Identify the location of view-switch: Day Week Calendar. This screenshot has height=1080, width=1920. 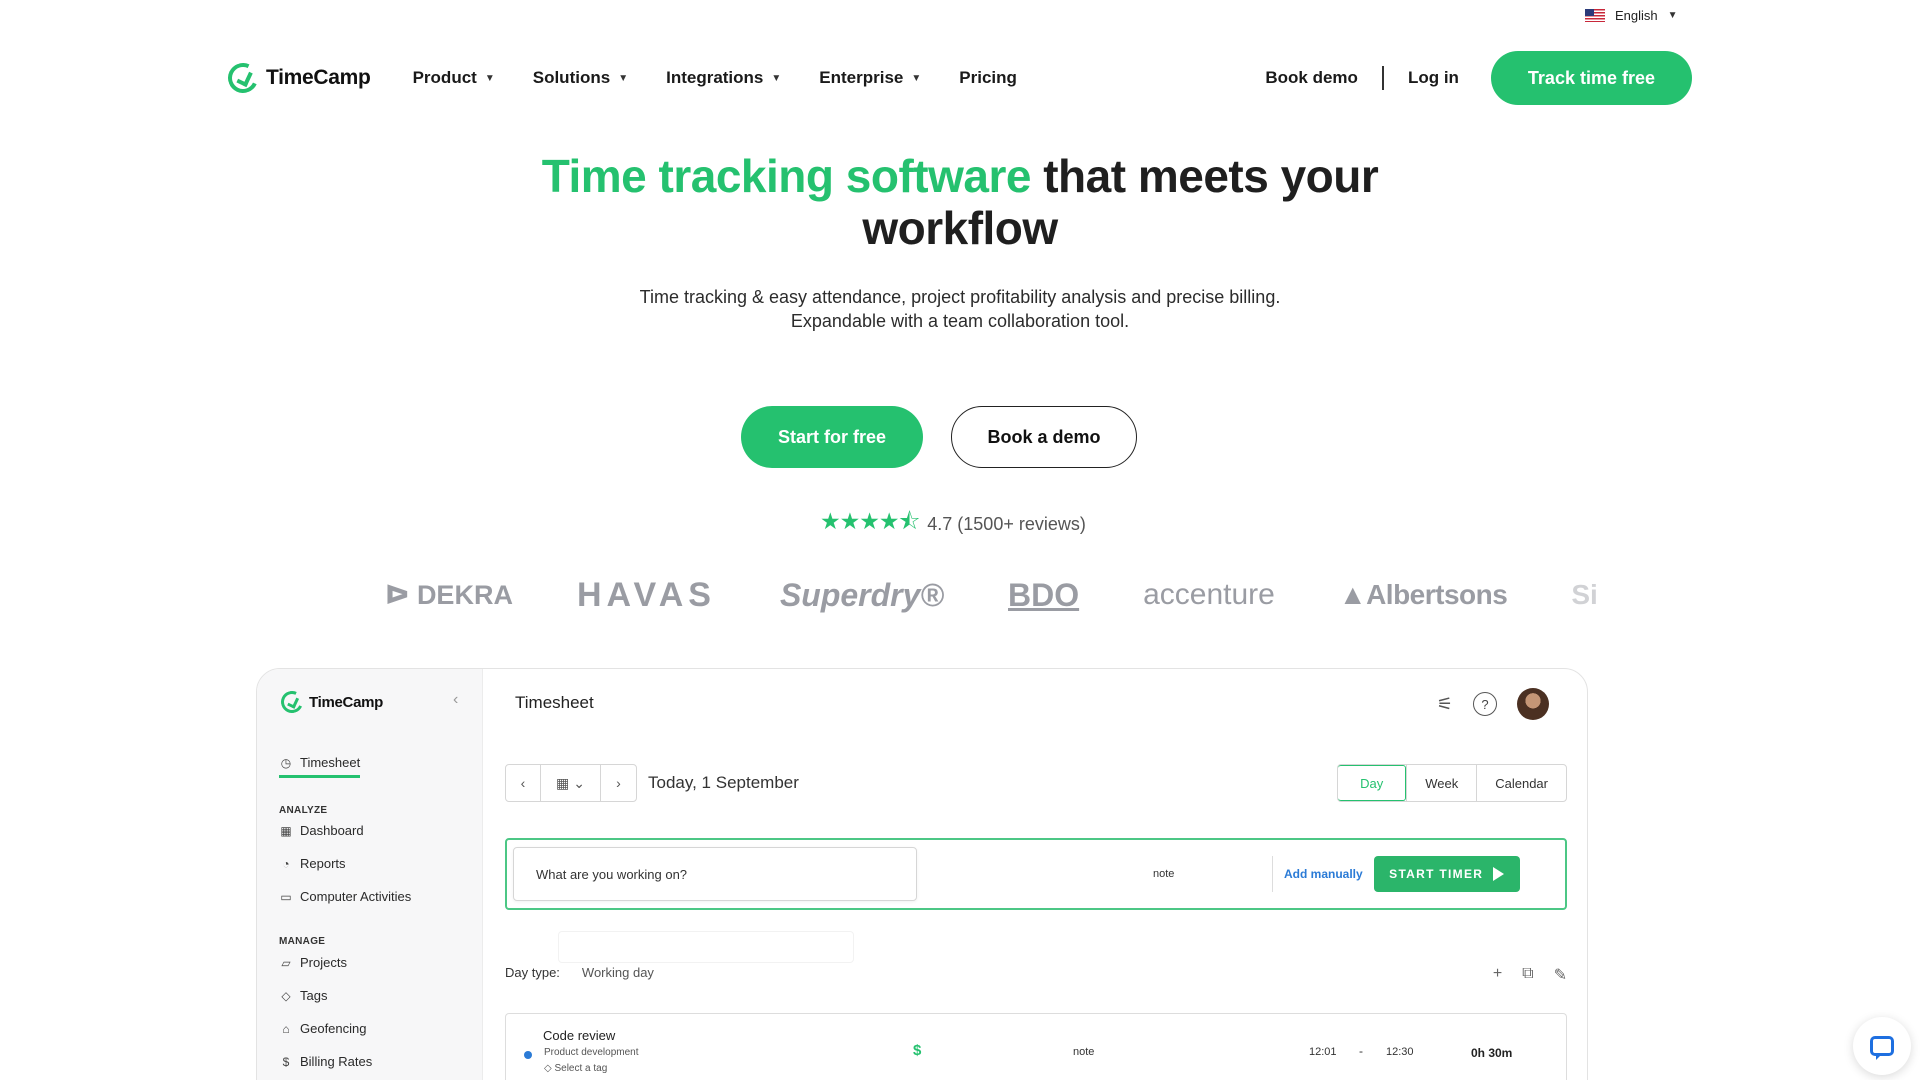
(1452, 783).